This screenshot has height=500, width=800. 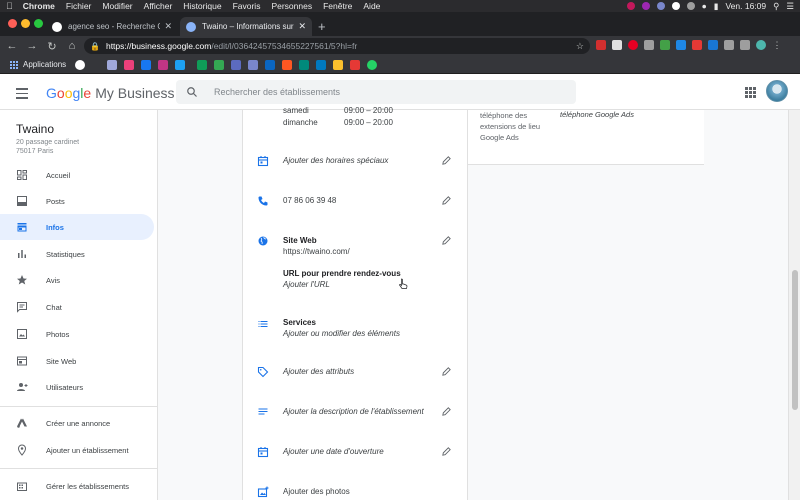 I want to click on battery-icon: ▮, so click(x=716, y=6).